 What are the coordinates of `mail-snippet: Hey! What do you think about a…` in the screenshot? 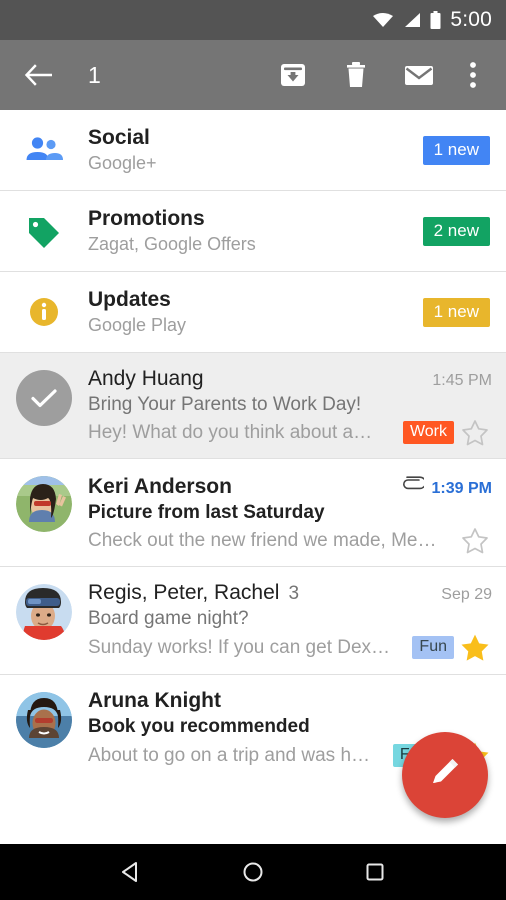 It's located at (230, 432).